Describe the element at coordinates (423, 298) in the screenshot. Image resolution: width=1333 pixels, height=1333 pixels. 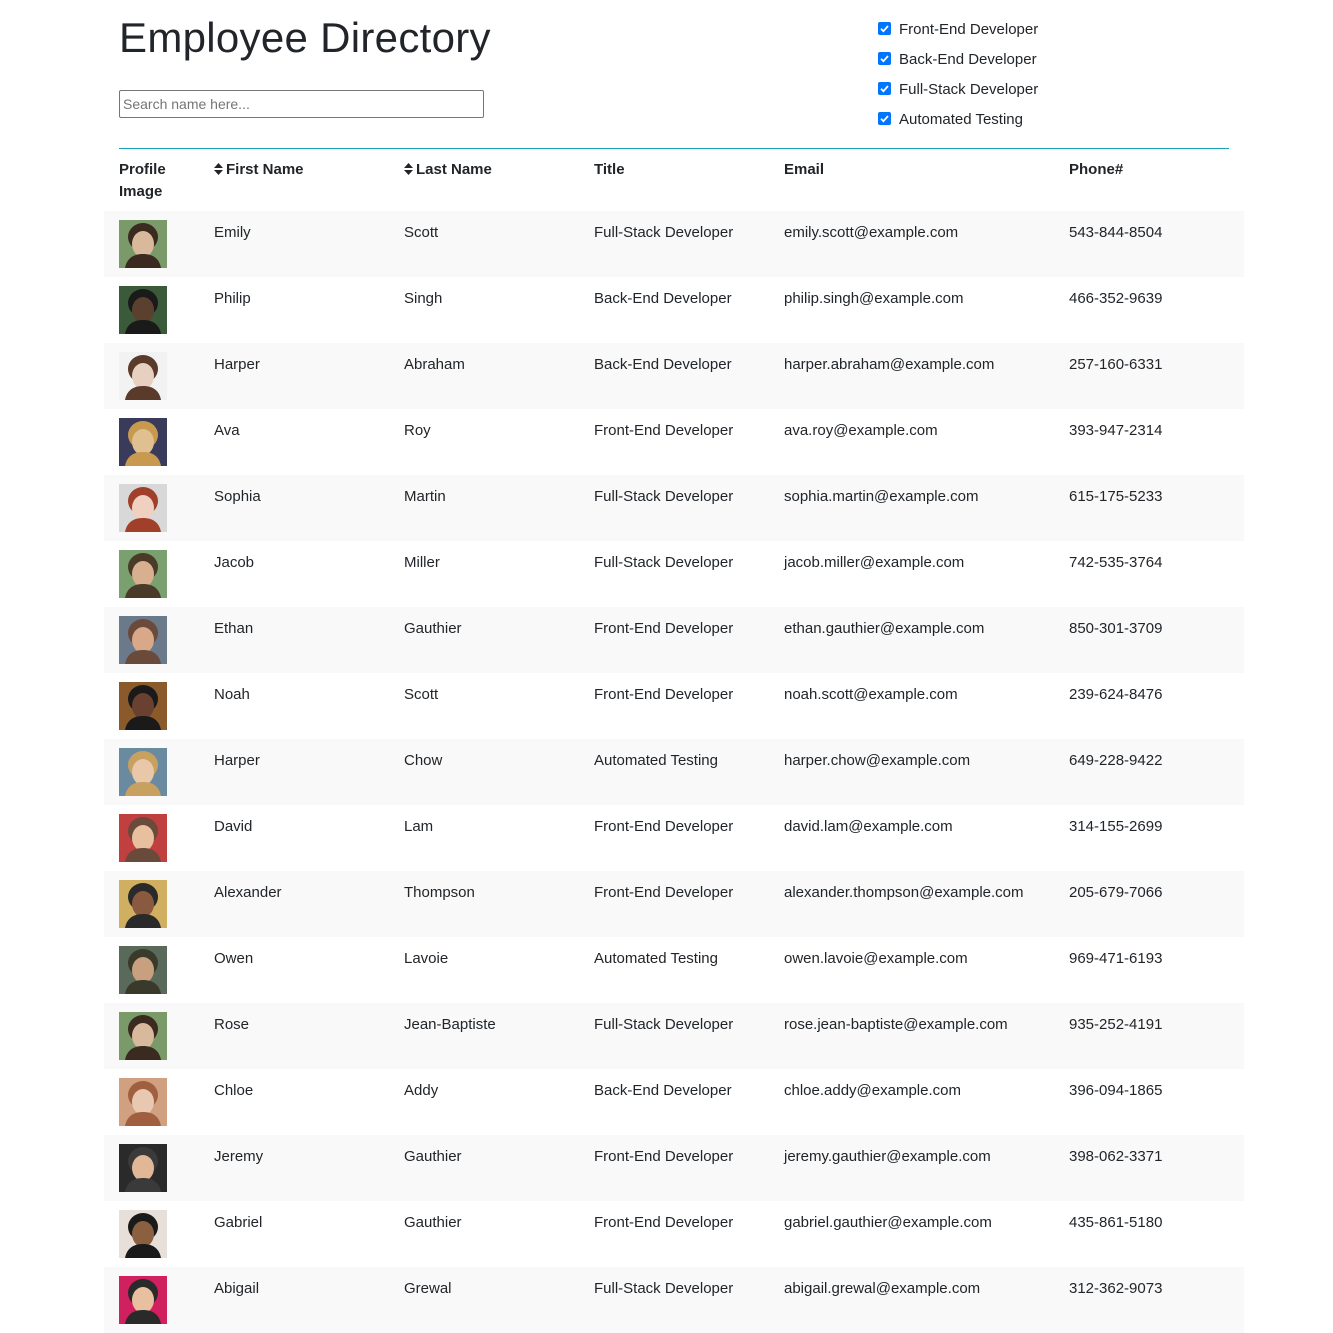
I see `cell-last-name: Singh` at that location.